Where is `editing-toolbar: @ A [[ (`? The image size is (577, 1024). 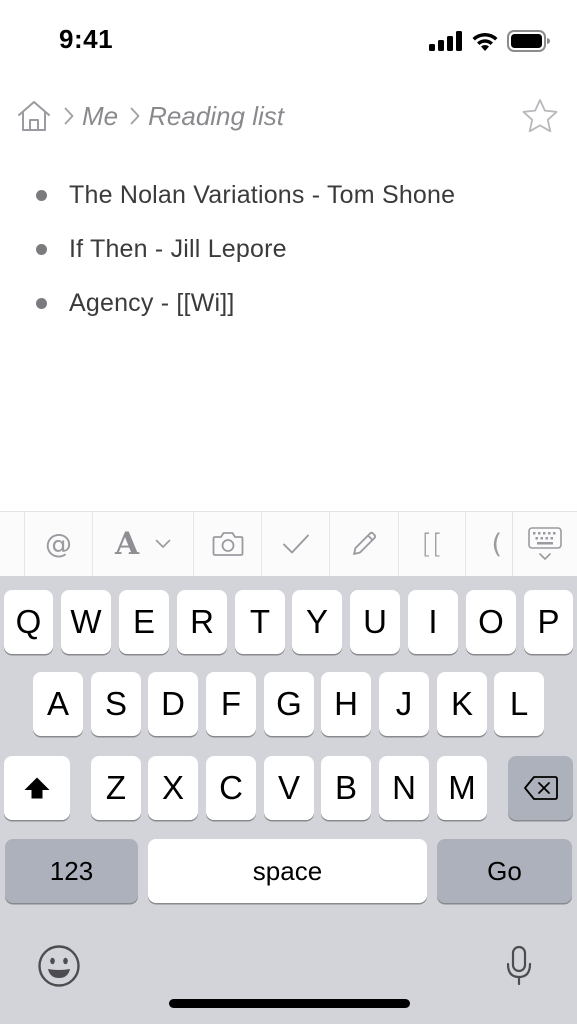 editing-toolbar: @ A [[ ( is located at coordinates (288, 543).